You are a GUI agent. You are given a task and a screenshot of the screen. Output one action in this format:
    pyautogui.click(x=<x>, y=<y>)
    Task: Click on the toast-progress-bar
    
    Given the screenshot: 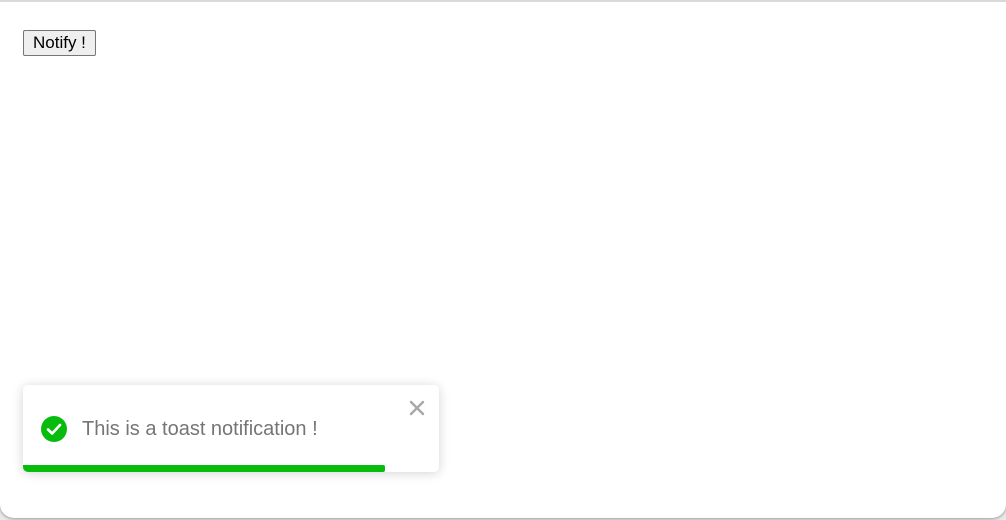 What is the action you would take?
    pyautogui.click(x=204, y=468)
    